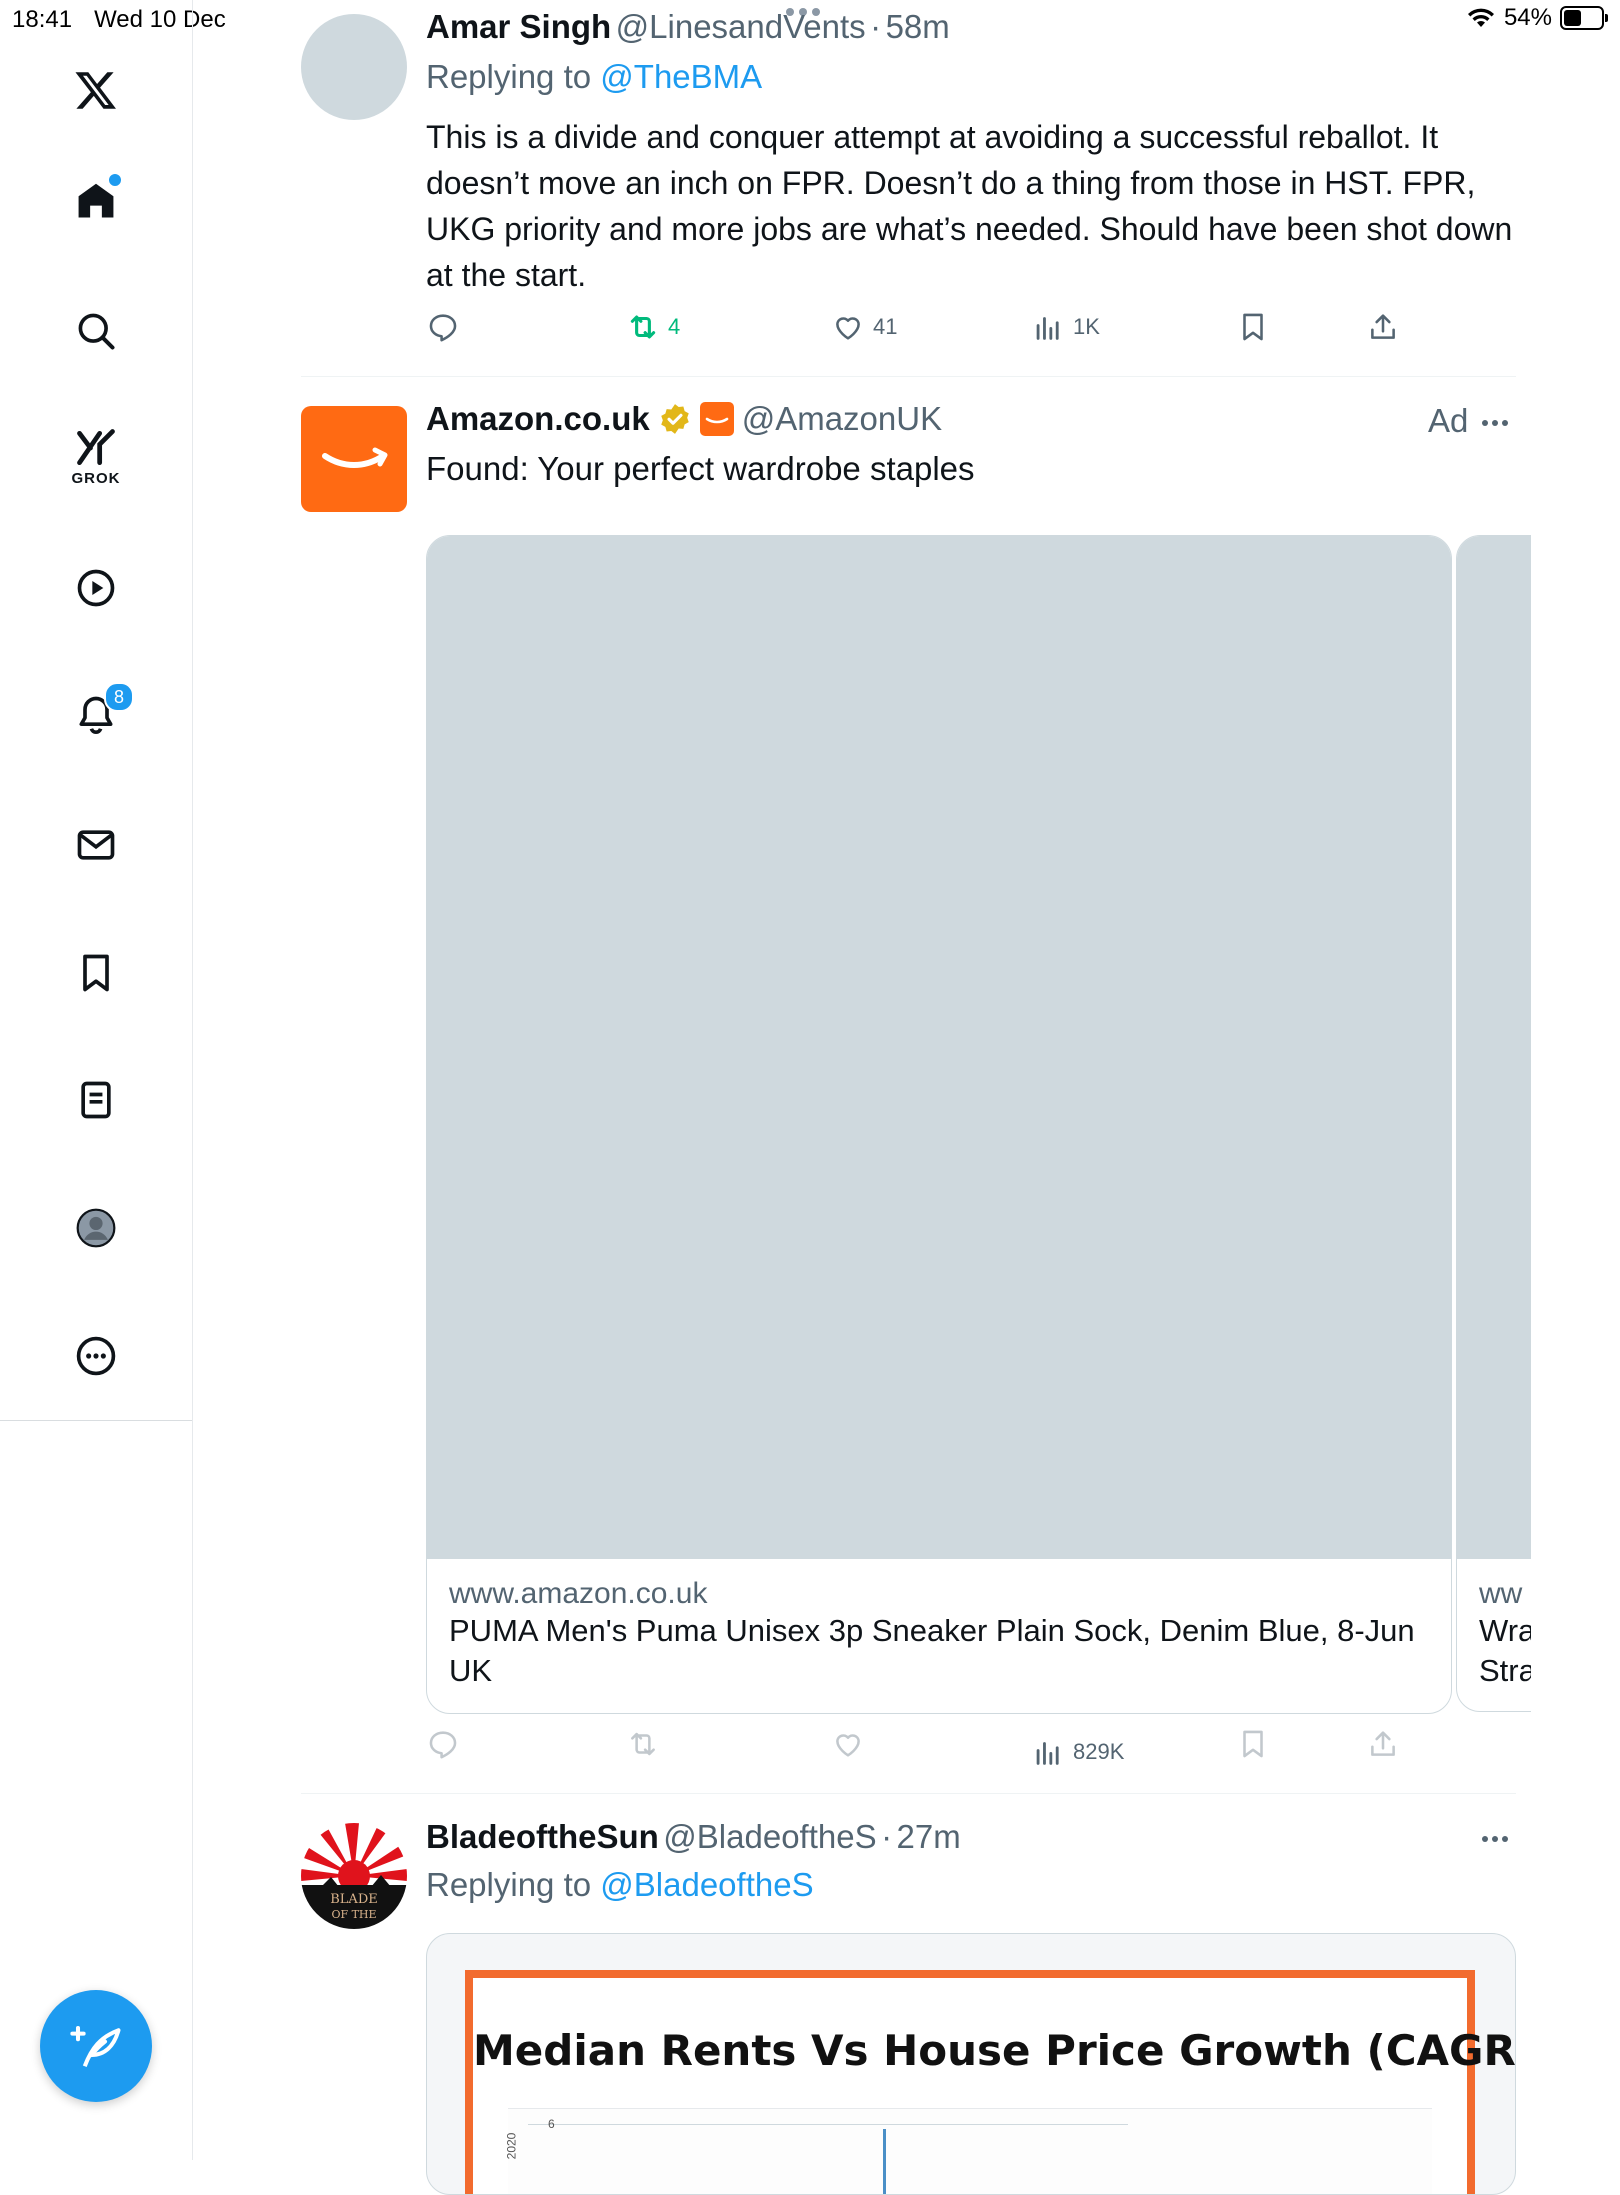 This screenshot has height=2195, width=1620. I want to click on post-time: 27m, so click(929, 1836).